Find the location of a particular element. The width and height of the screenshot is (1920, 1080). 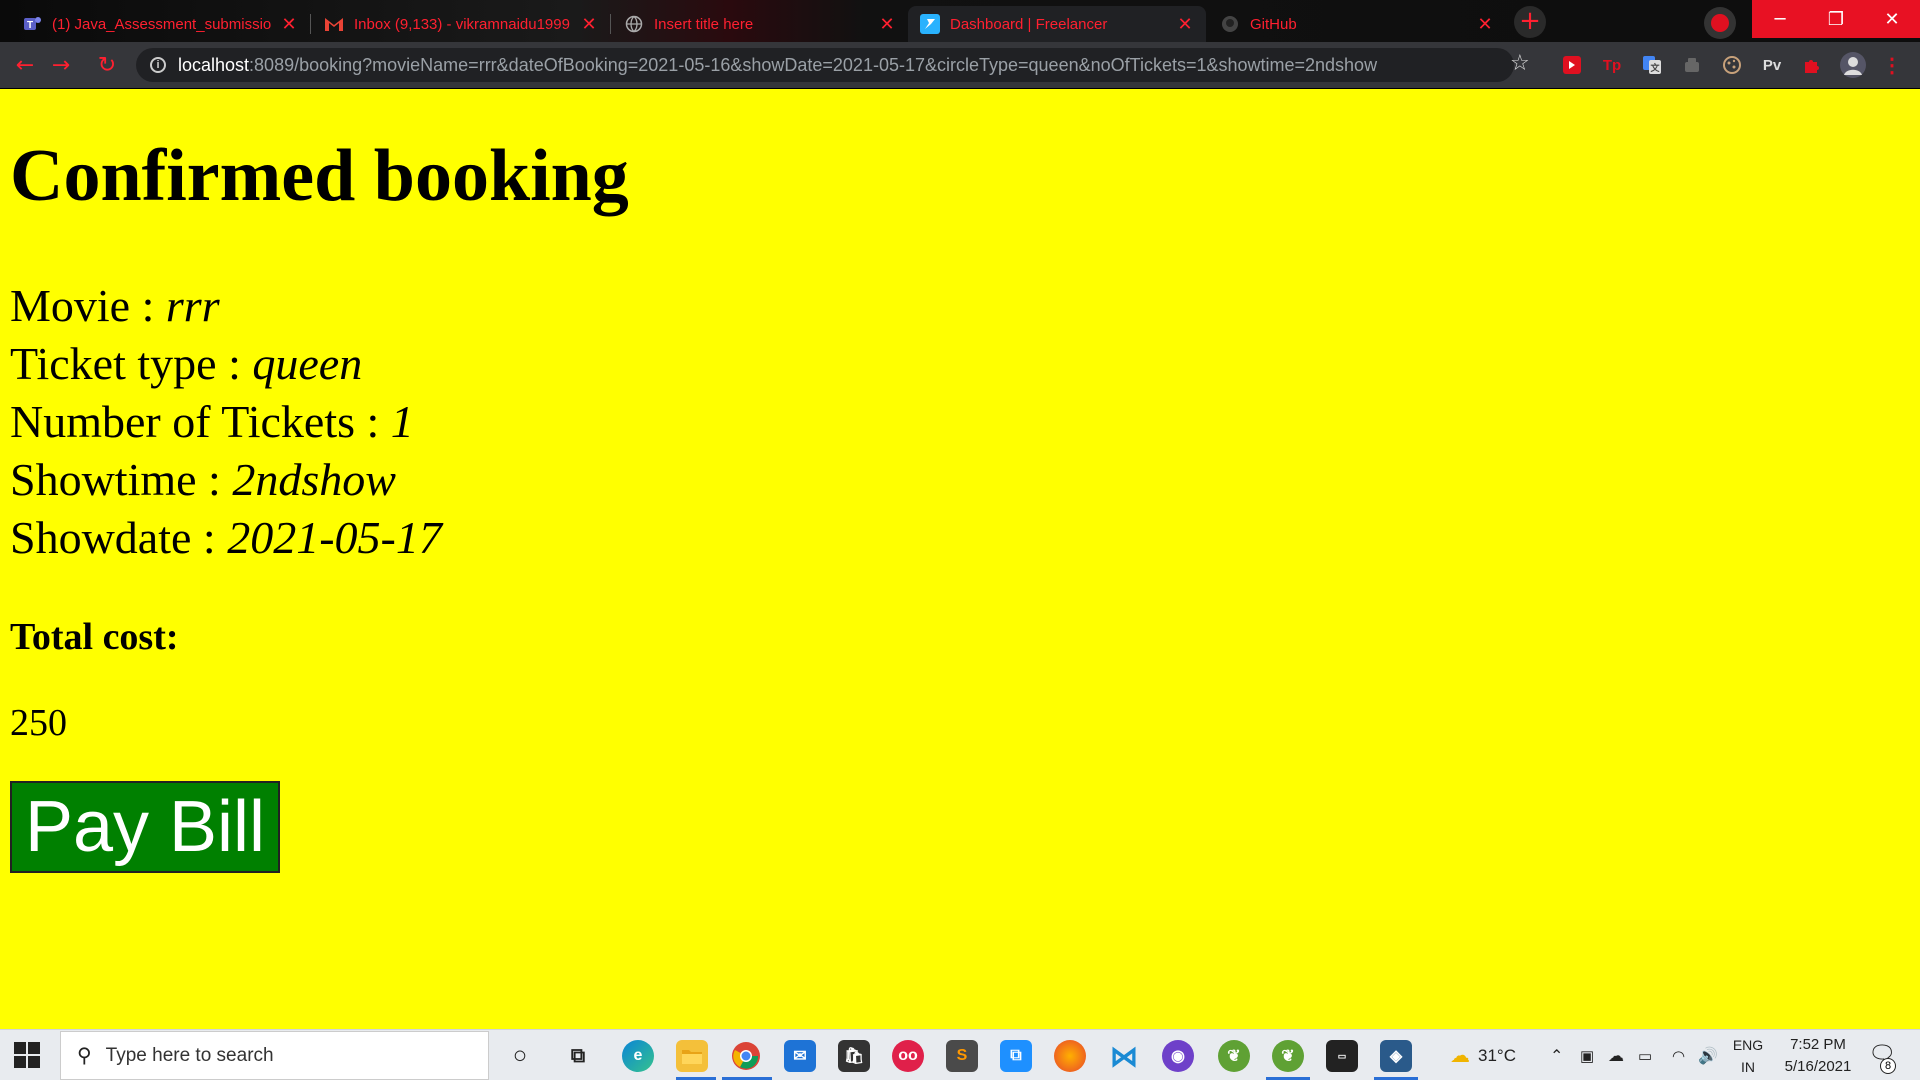

forward-icon: → is located at coordinates (61, 65).